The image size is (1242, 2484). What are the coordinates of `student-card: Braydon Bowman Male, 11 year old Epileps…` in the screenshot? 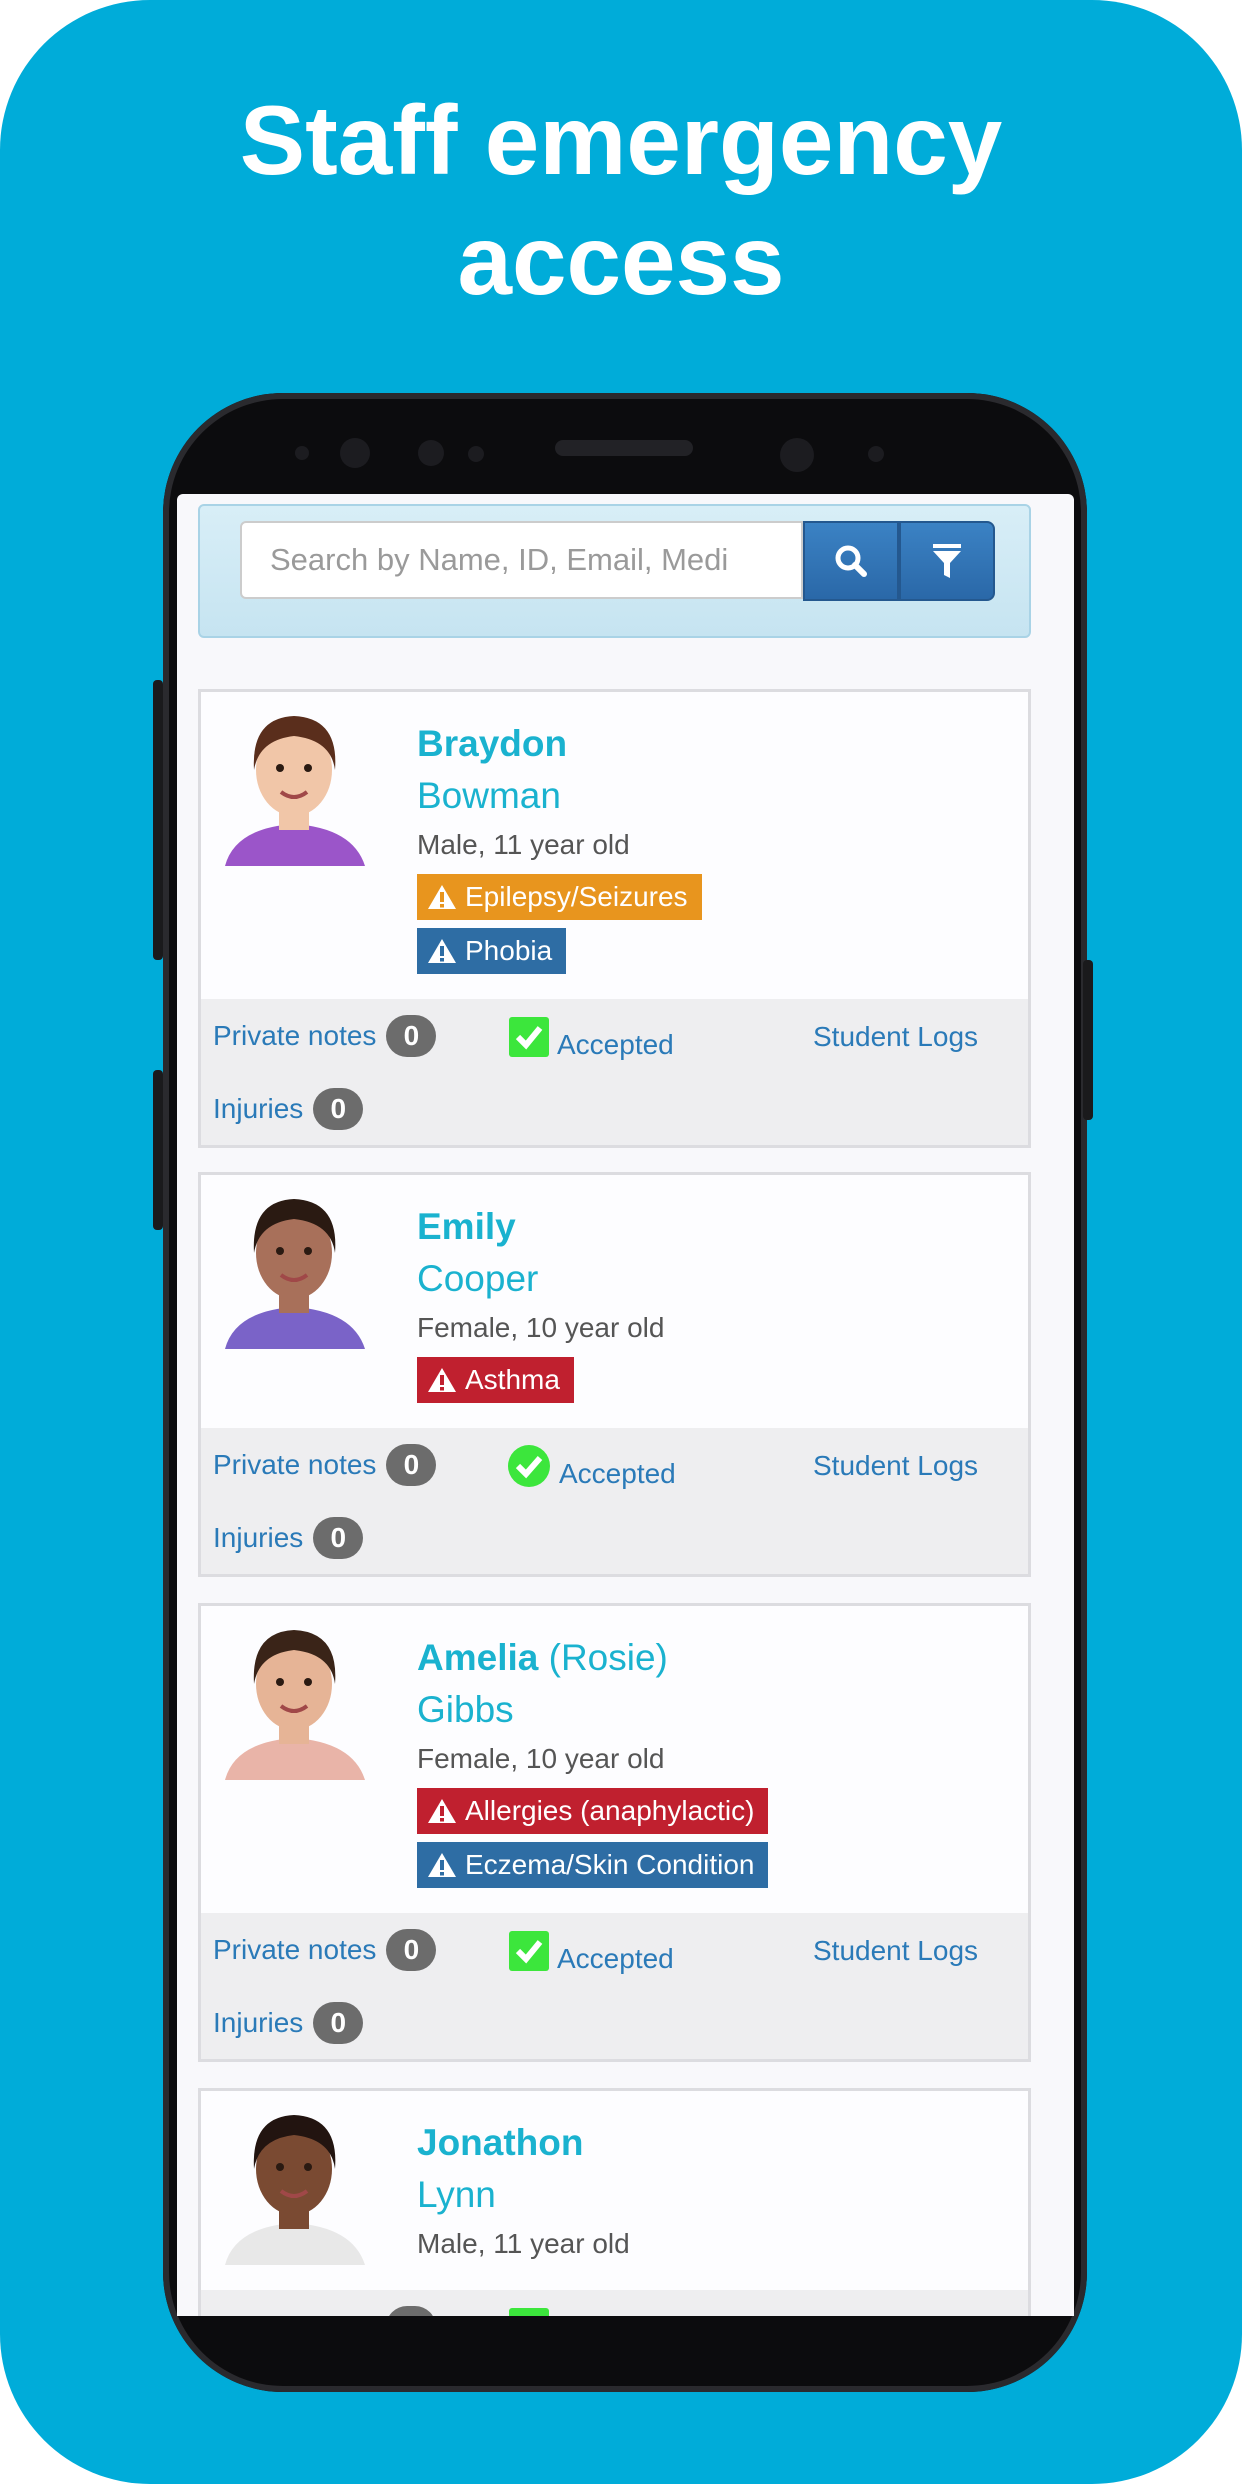 It's located at (614, 918).